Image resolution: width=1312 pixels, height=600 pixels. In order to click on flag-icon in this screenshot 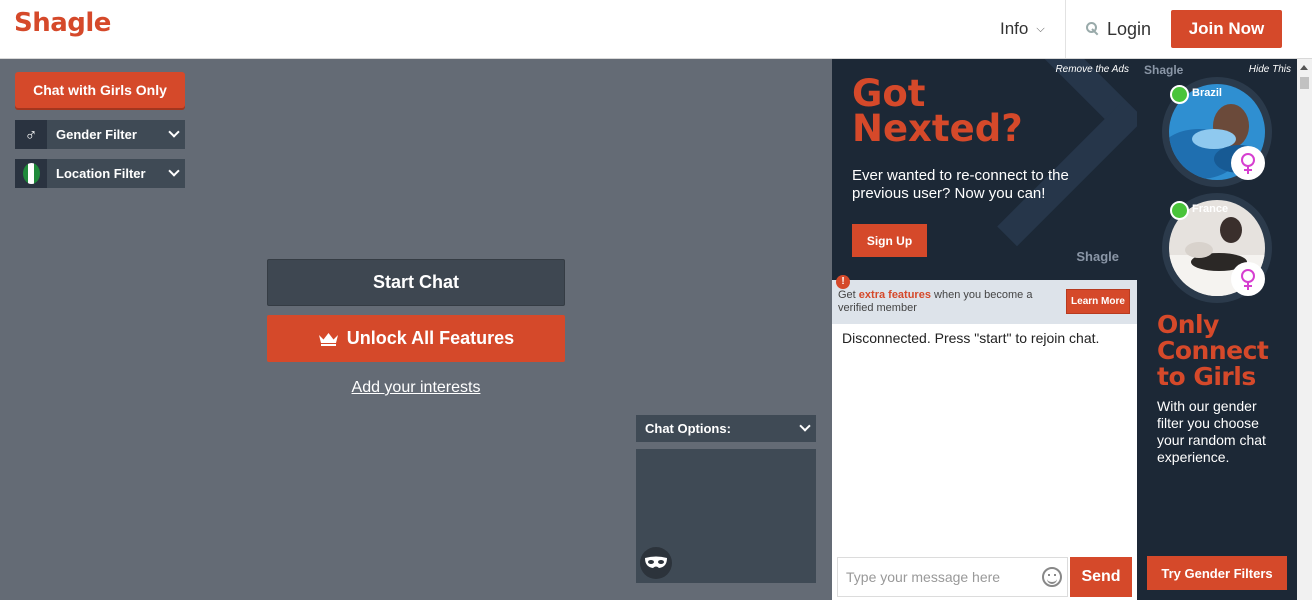, I will do `click(31, 173)`.